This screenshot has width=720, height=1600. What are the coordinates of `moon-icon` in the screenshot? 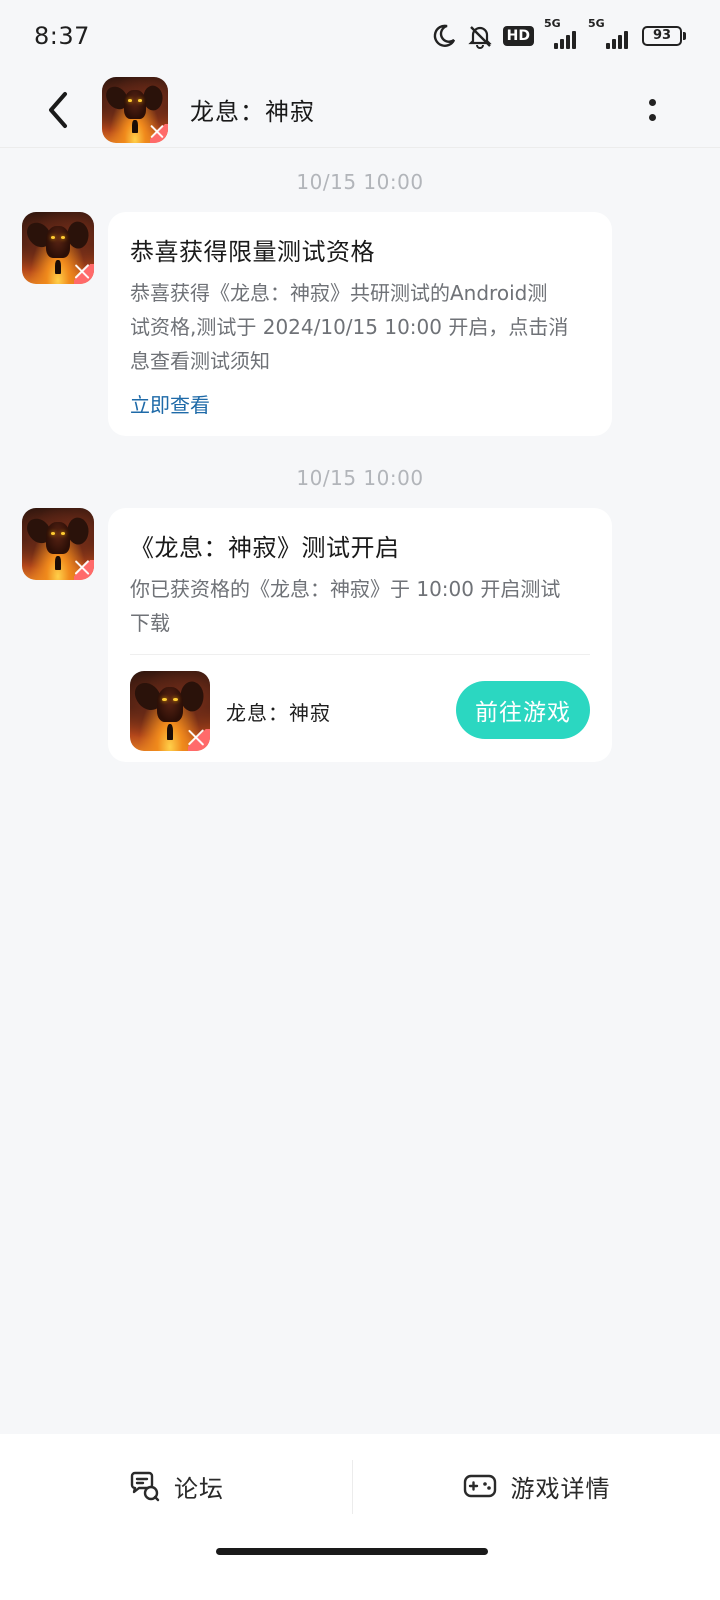 It's located at (444, 36).